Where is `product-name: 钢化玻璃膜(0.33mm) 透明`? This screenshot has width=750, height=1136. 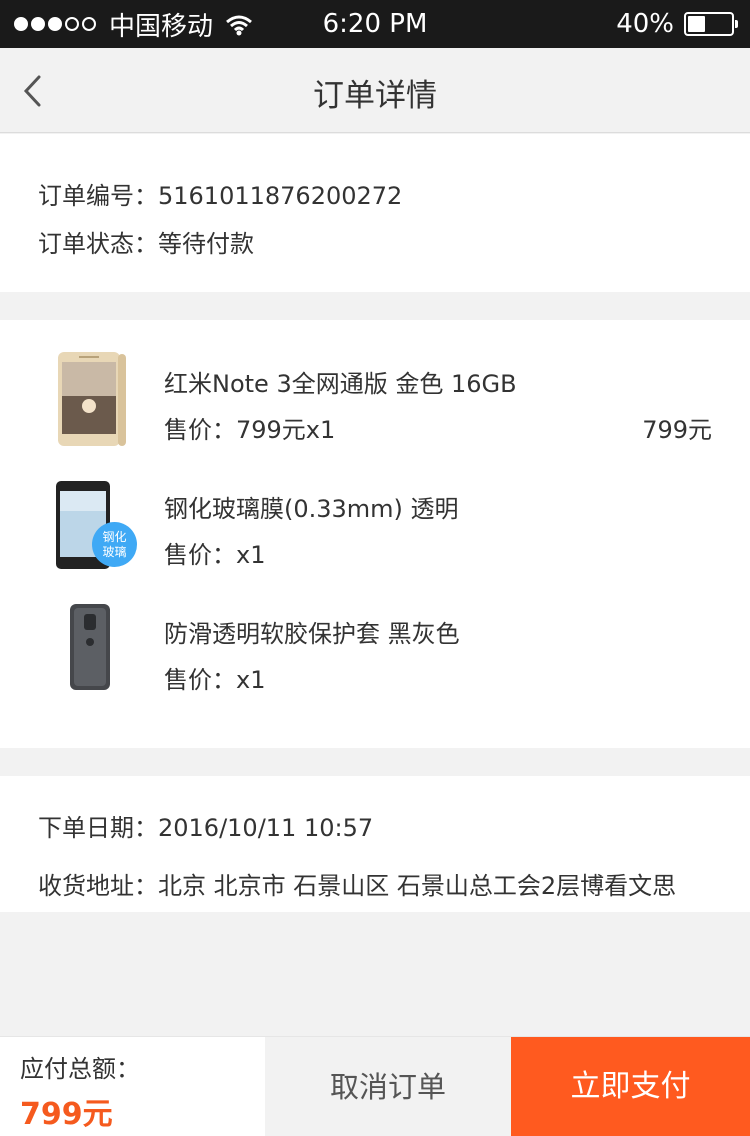 product-name: 钢化玻璃膜(0.33mm) 透明 is located at coordinates (311, 509).